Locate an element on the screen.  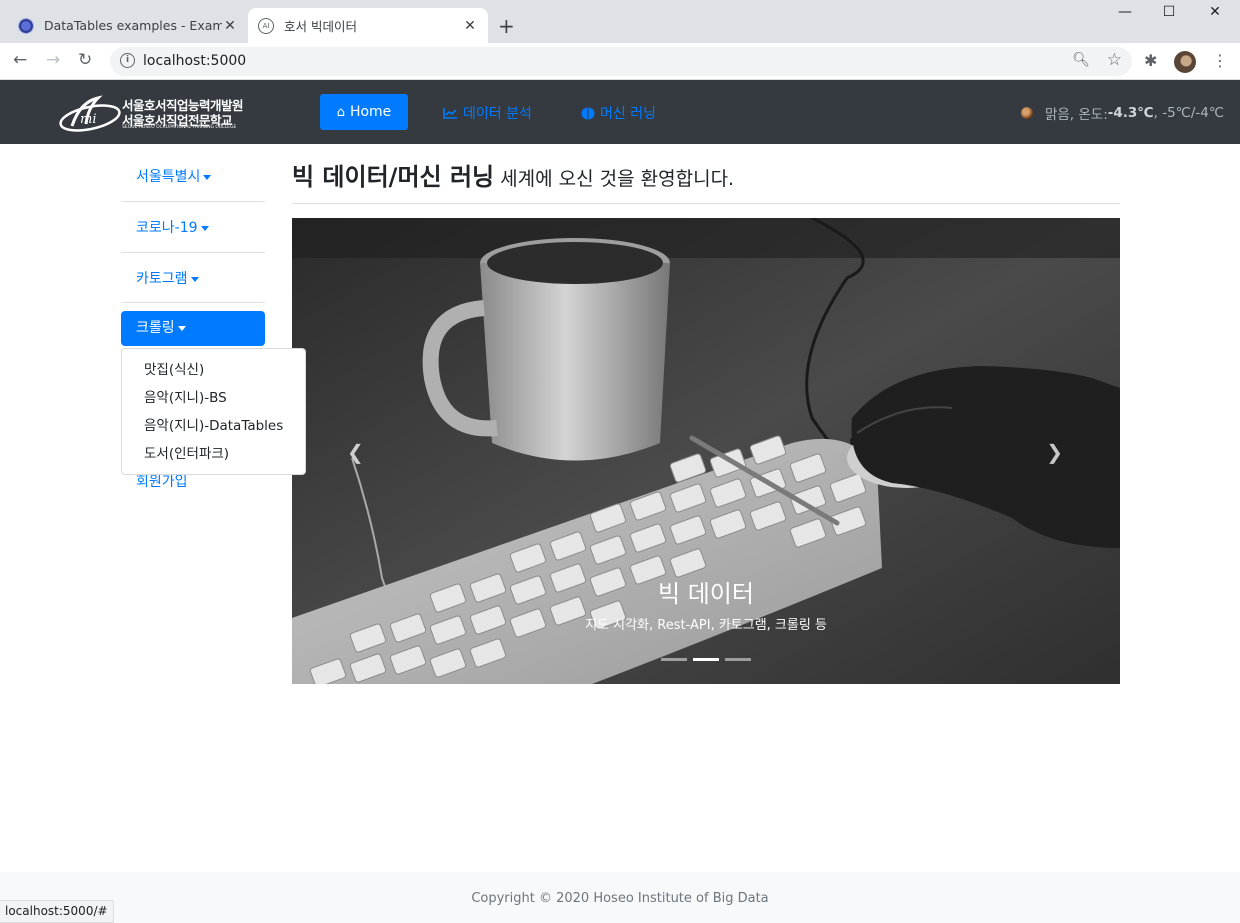
tab-title: DataTables examples - Examples is located at coordinates (133, 25).